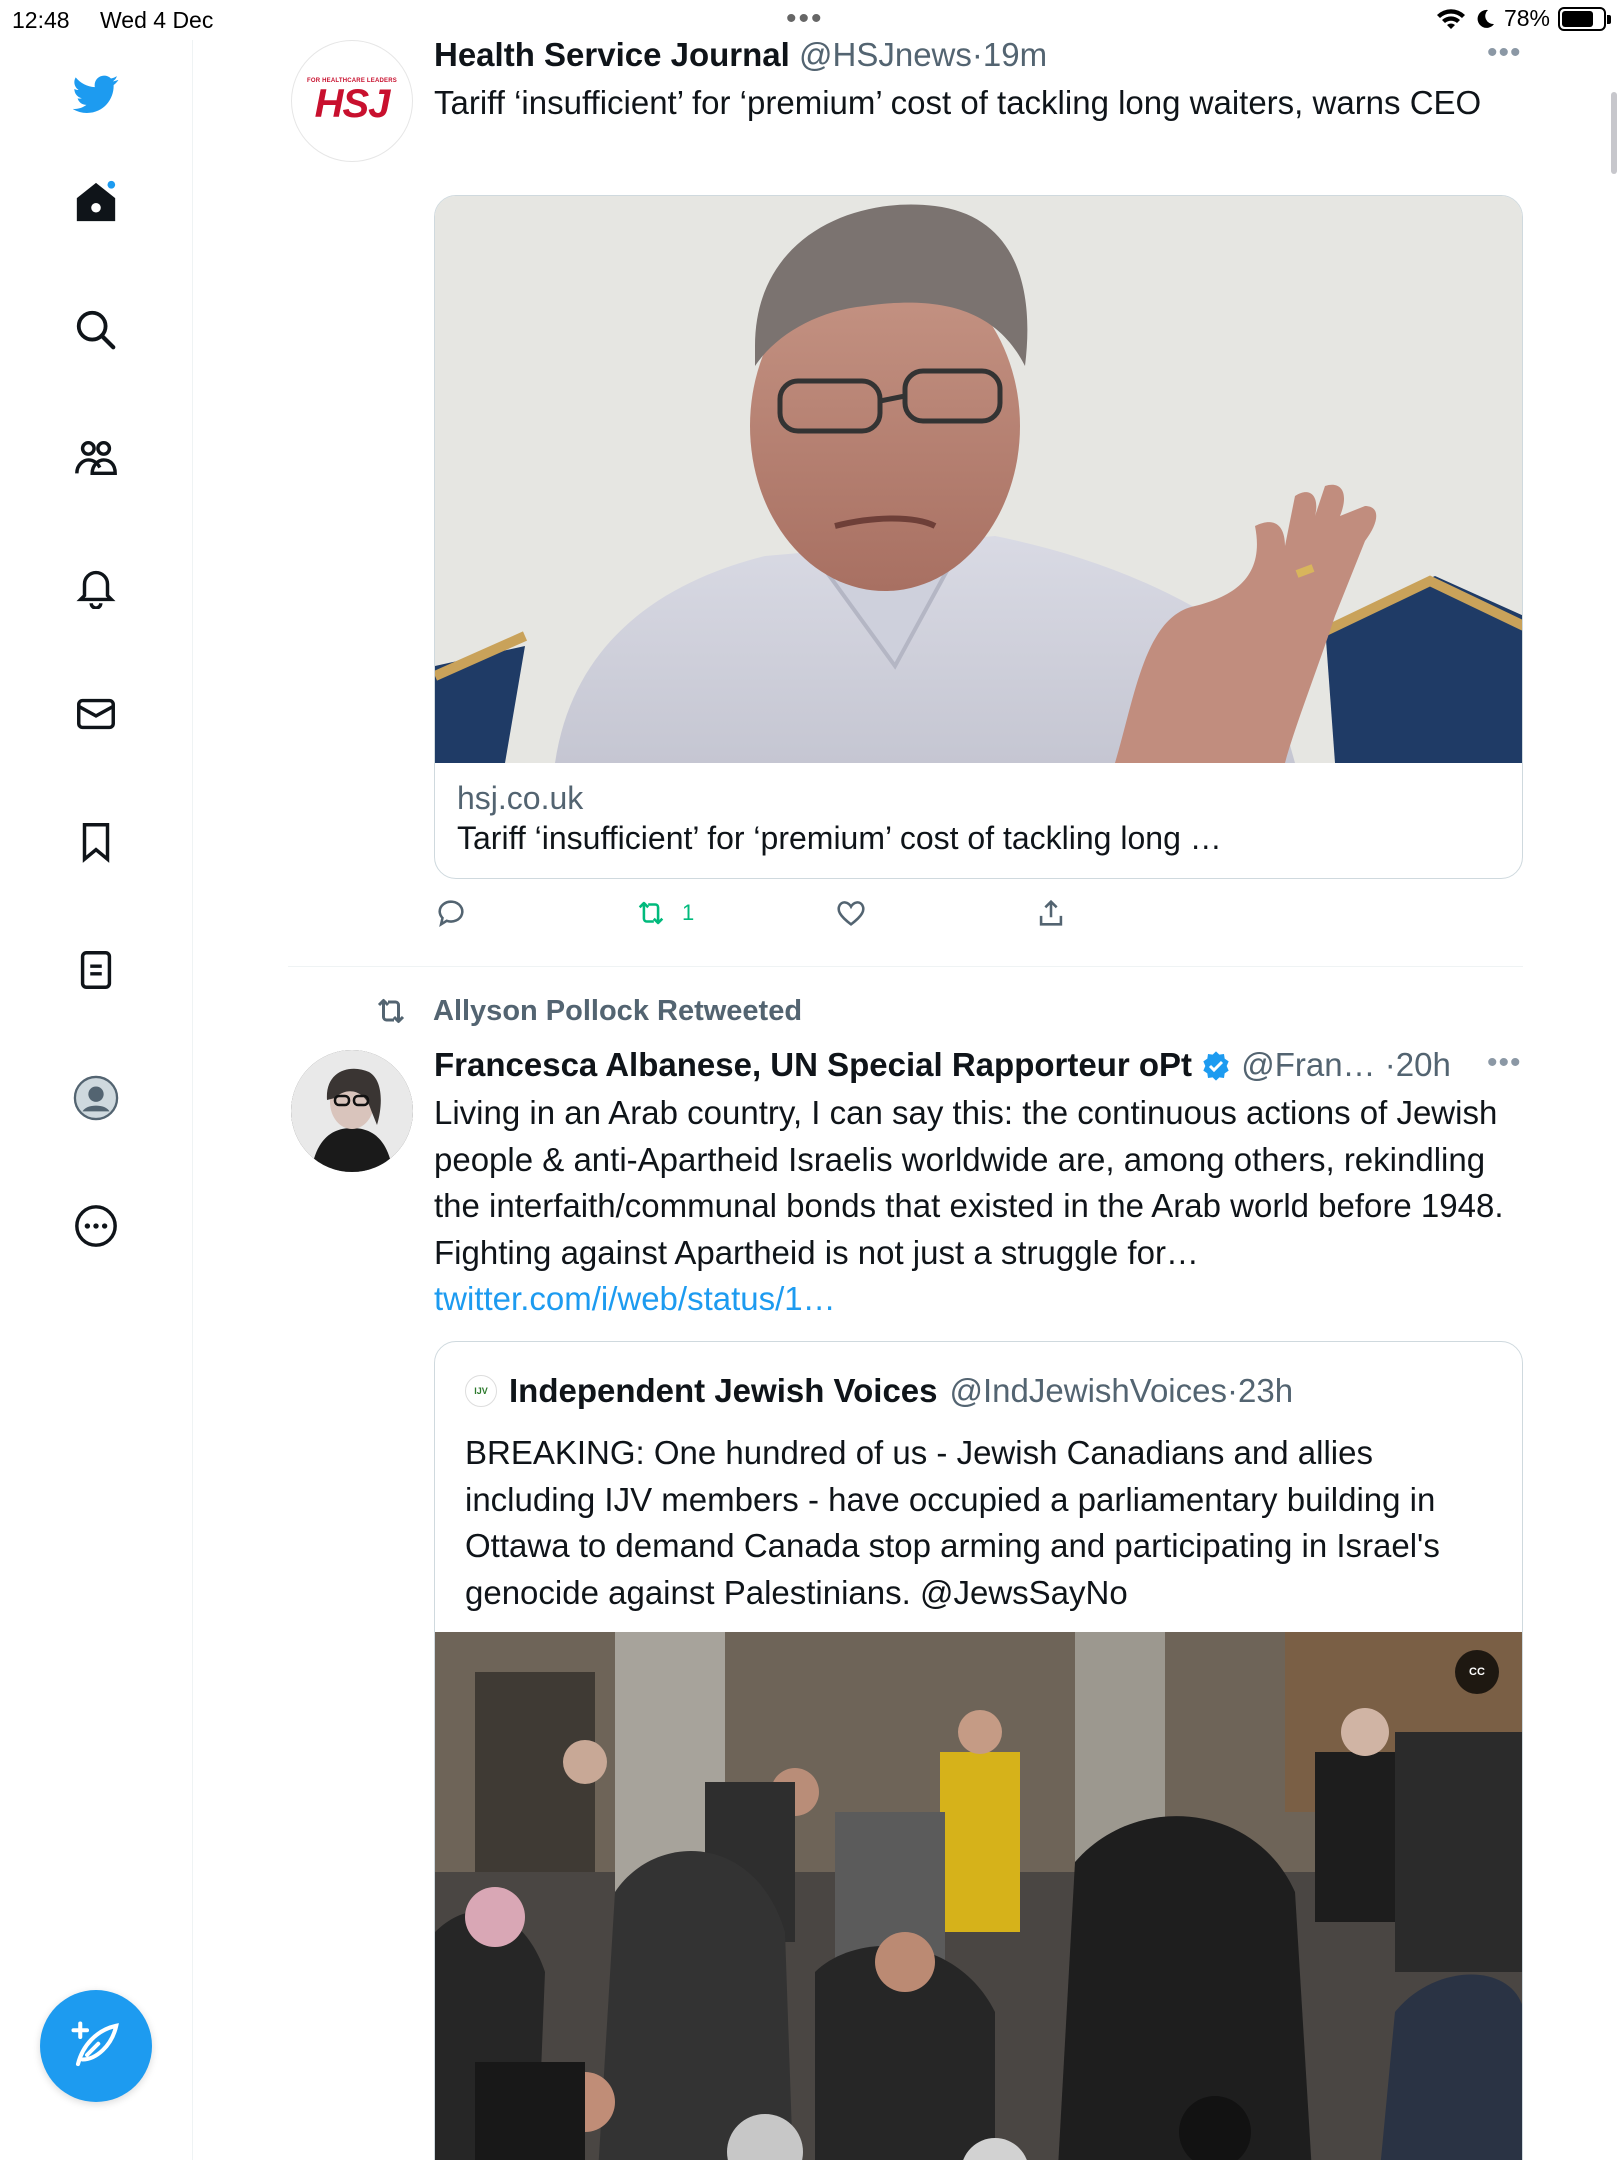  I want to click on quote-avatar-ijv-logo: IJV, so click(481, 1391).